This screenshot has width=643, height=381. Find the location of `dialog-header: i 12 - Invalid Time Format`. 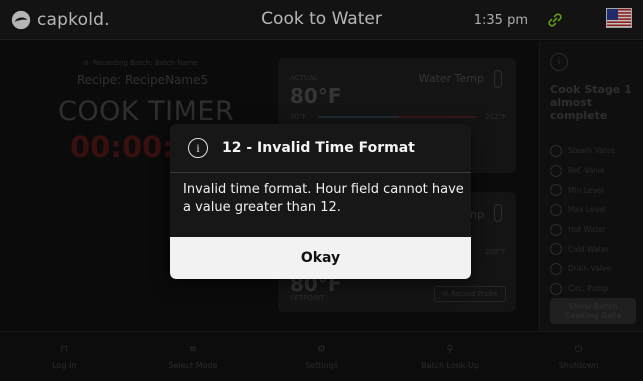

dialog-header: i 12 - Invalid Time Format is located at coordinates (320, 148).